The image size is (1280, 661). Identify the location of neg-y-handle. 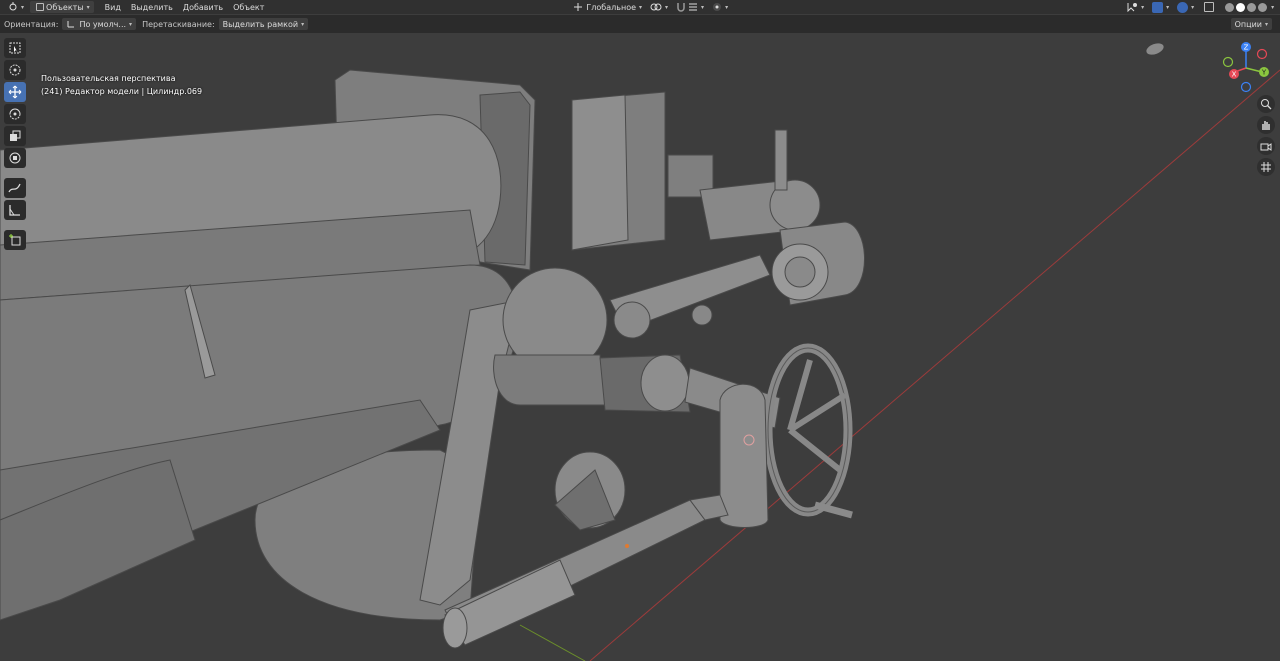
(1228, 62).